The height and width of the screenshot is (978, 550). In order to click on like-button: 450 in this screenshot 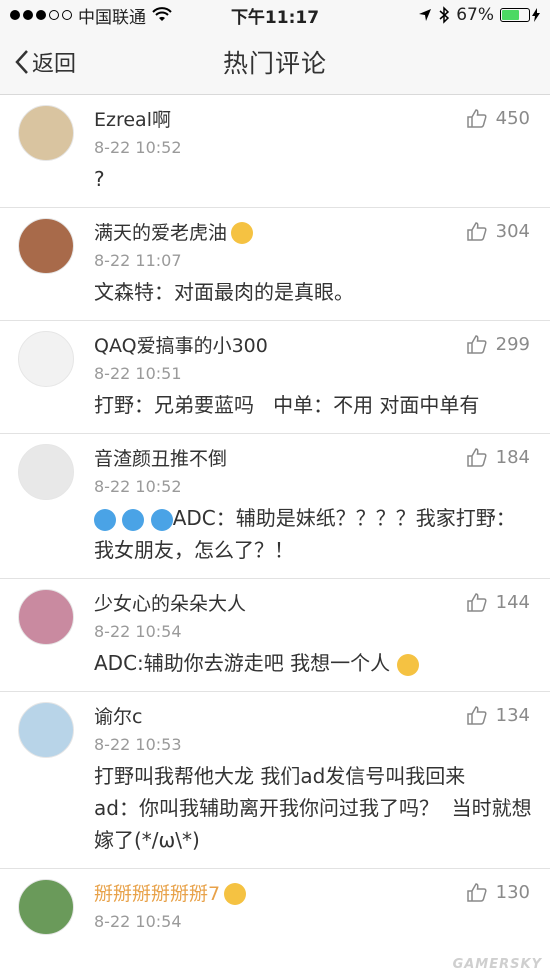, I will do `click(498, 118)`.